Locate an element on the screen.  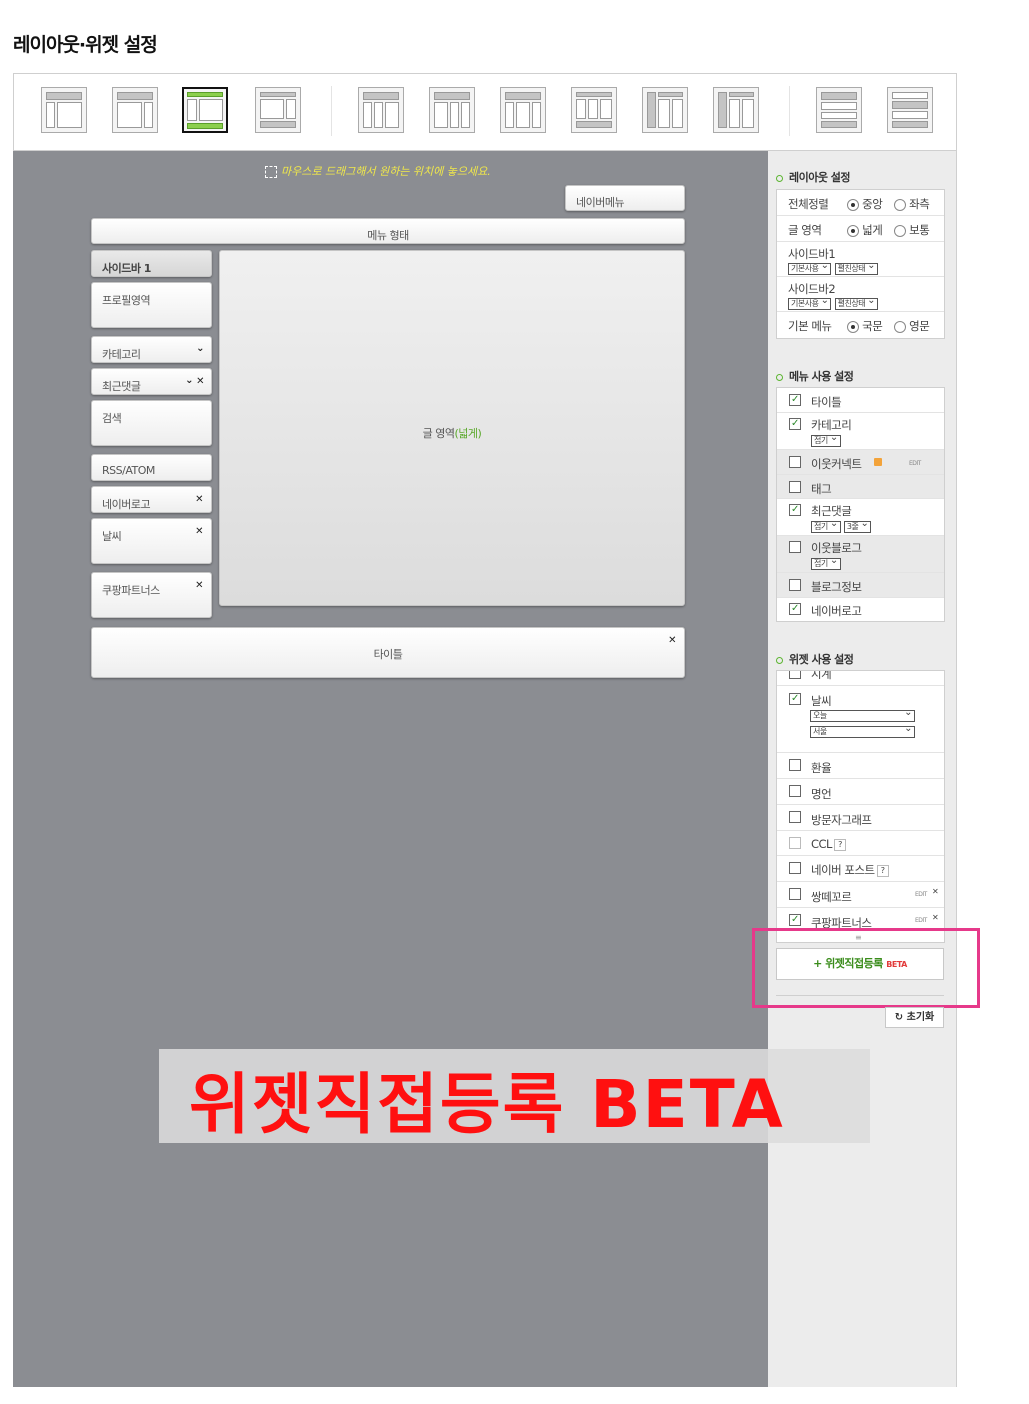
checkbox-coupang: ✓ is located at coordinates (795, 920).